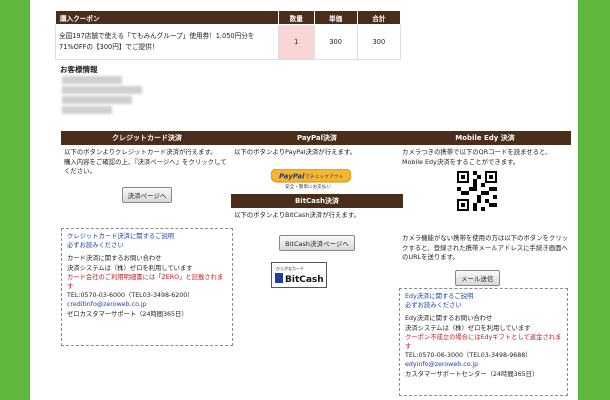  Describe the element at coordinates (147, 138) in the screenshot. I see `credit-header: クレジットカード決済` at that location.